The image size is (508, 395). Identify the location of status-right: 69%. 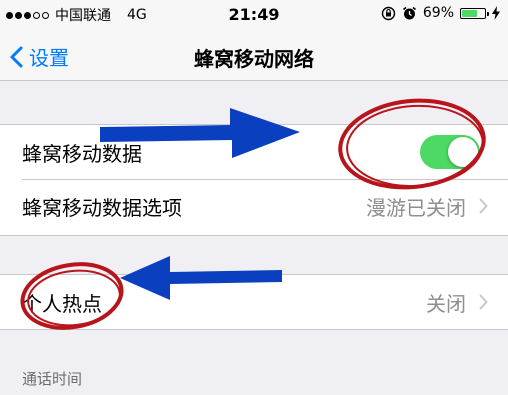
(440, 13).